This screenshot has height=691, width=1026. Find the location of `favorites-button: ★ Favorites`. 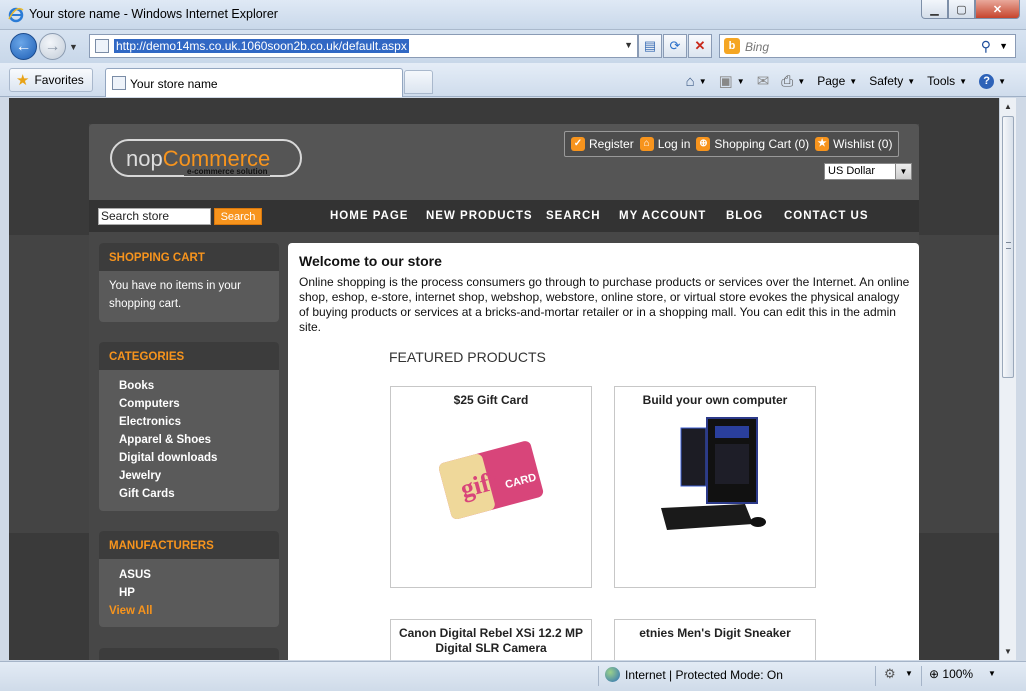

favorites-button: ★ Favorites is located at coordinates (51, 80).